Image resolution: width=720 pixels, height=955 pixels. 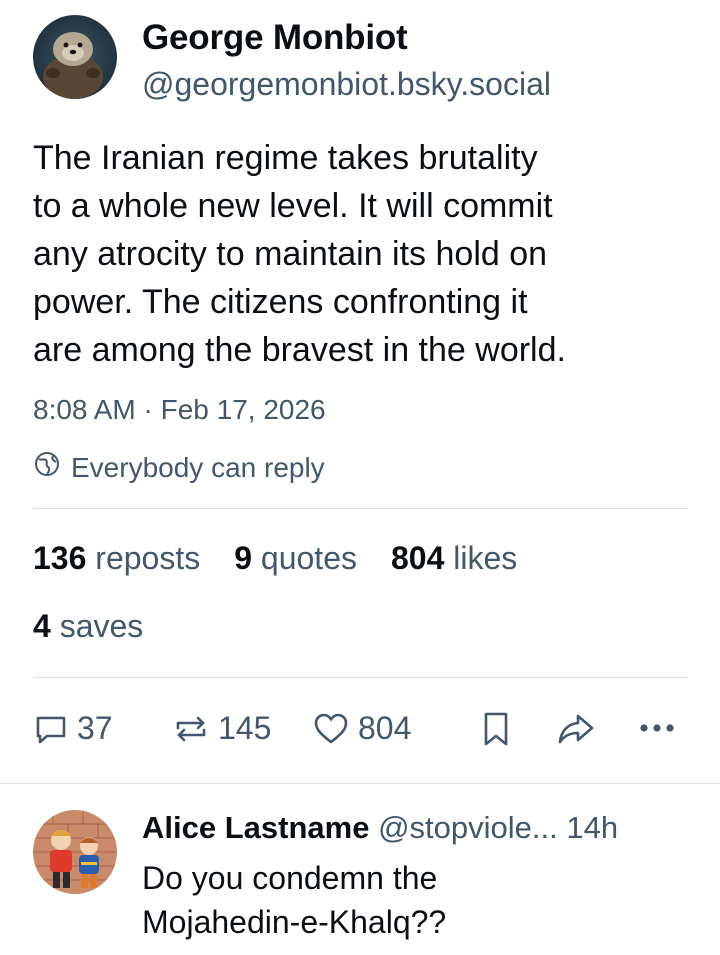 What do you see at coordinates (51, 729) in the screenshot?
I see `reply-icon` at bounding box center [51, 729].